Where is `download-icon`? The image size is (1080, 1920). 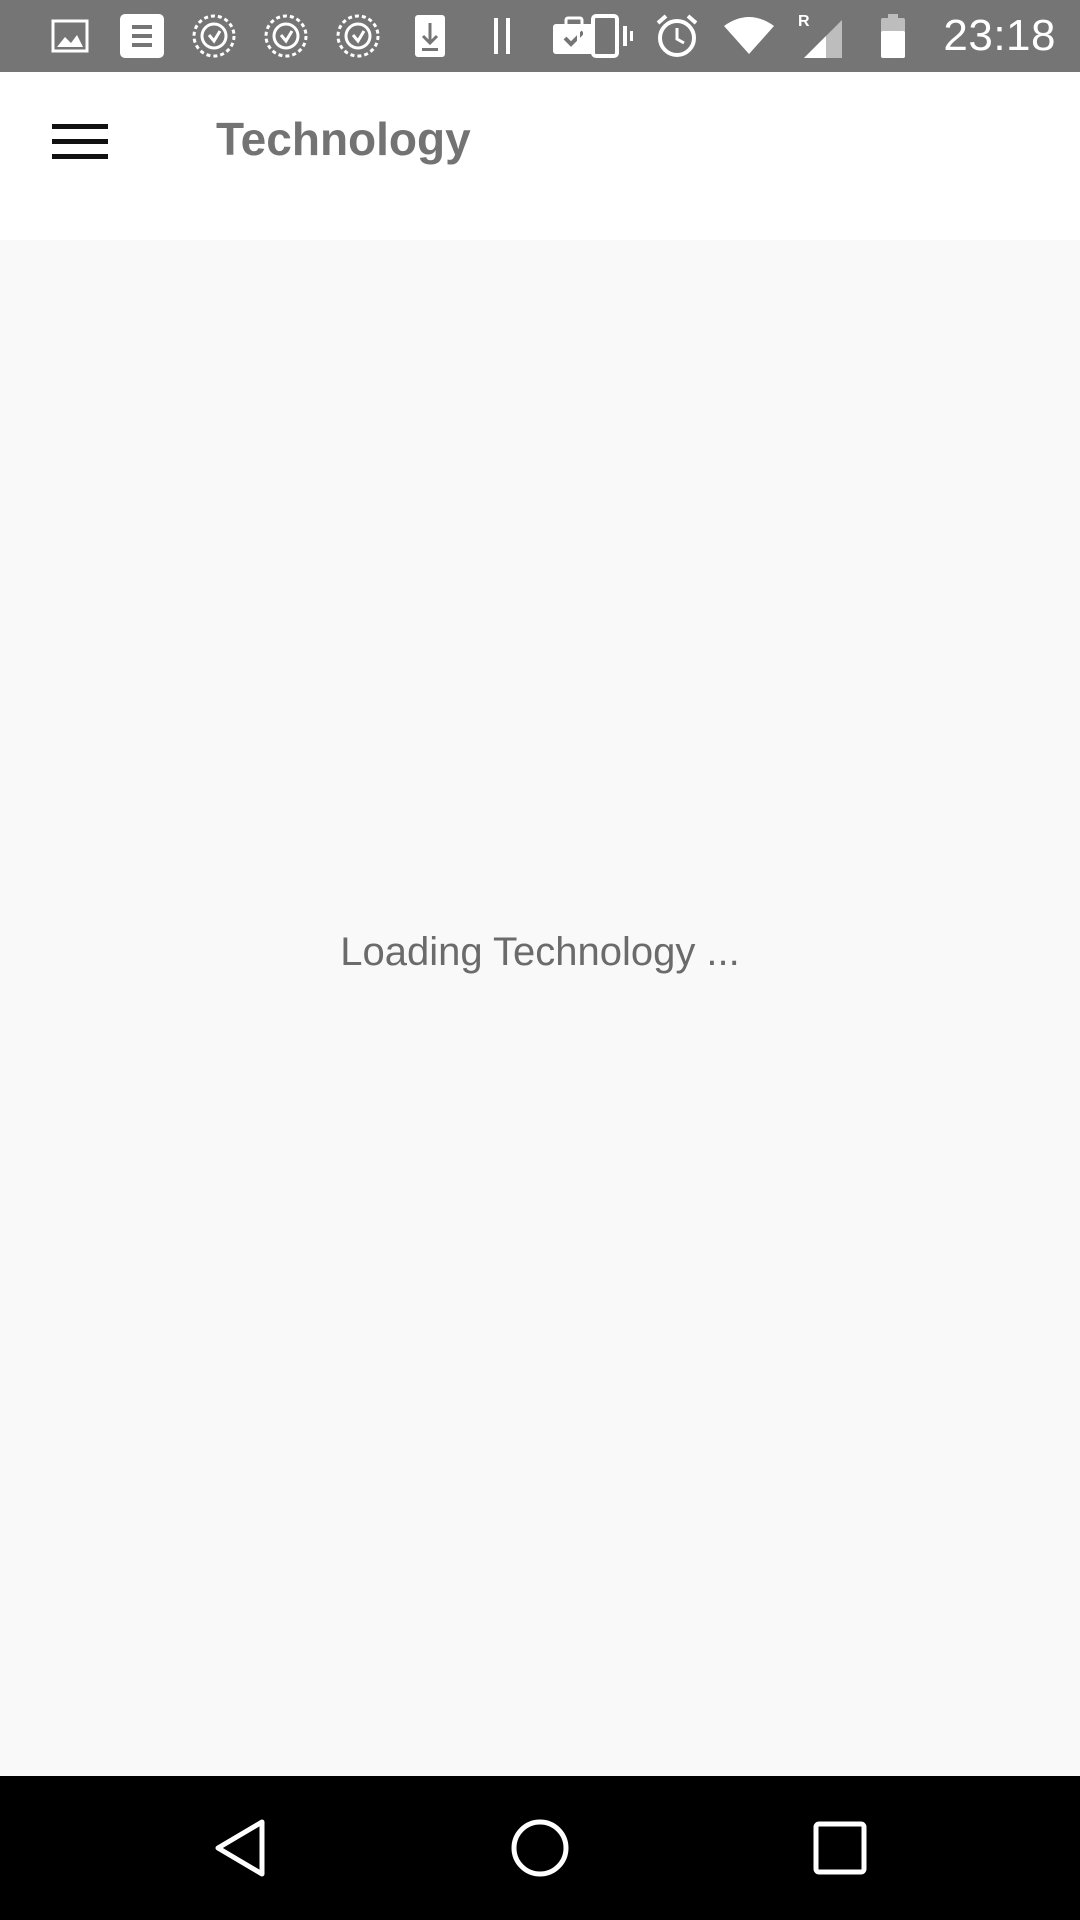 download-icon is located at coordinates (430, 36).